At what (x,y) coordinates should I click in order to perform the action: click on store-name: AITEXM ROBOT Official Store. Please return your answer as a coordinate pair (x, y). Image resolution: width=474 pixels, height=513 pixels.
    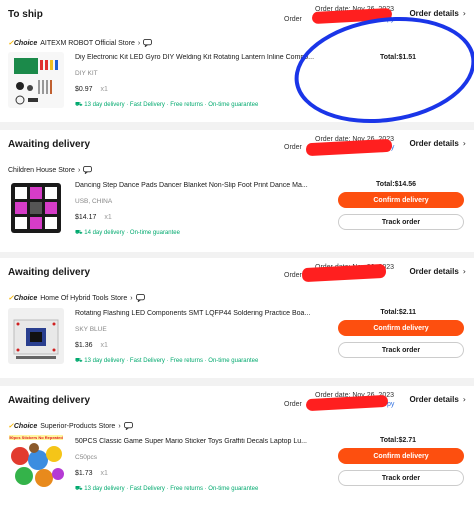
    Looking at the image, I should click on (87, 43).